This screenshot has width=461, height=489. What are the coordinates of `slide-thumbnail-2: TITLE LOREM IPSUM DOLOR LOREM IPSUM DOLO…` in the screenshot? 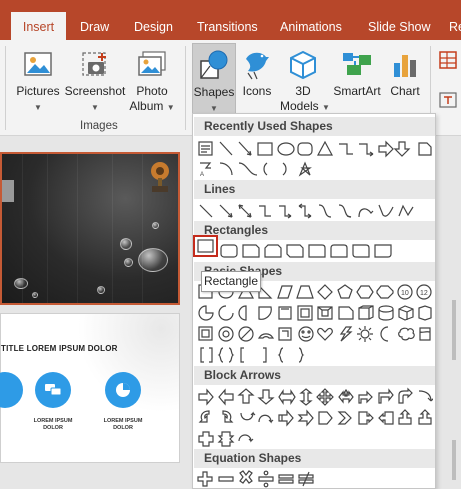 It's located at (90, 388).